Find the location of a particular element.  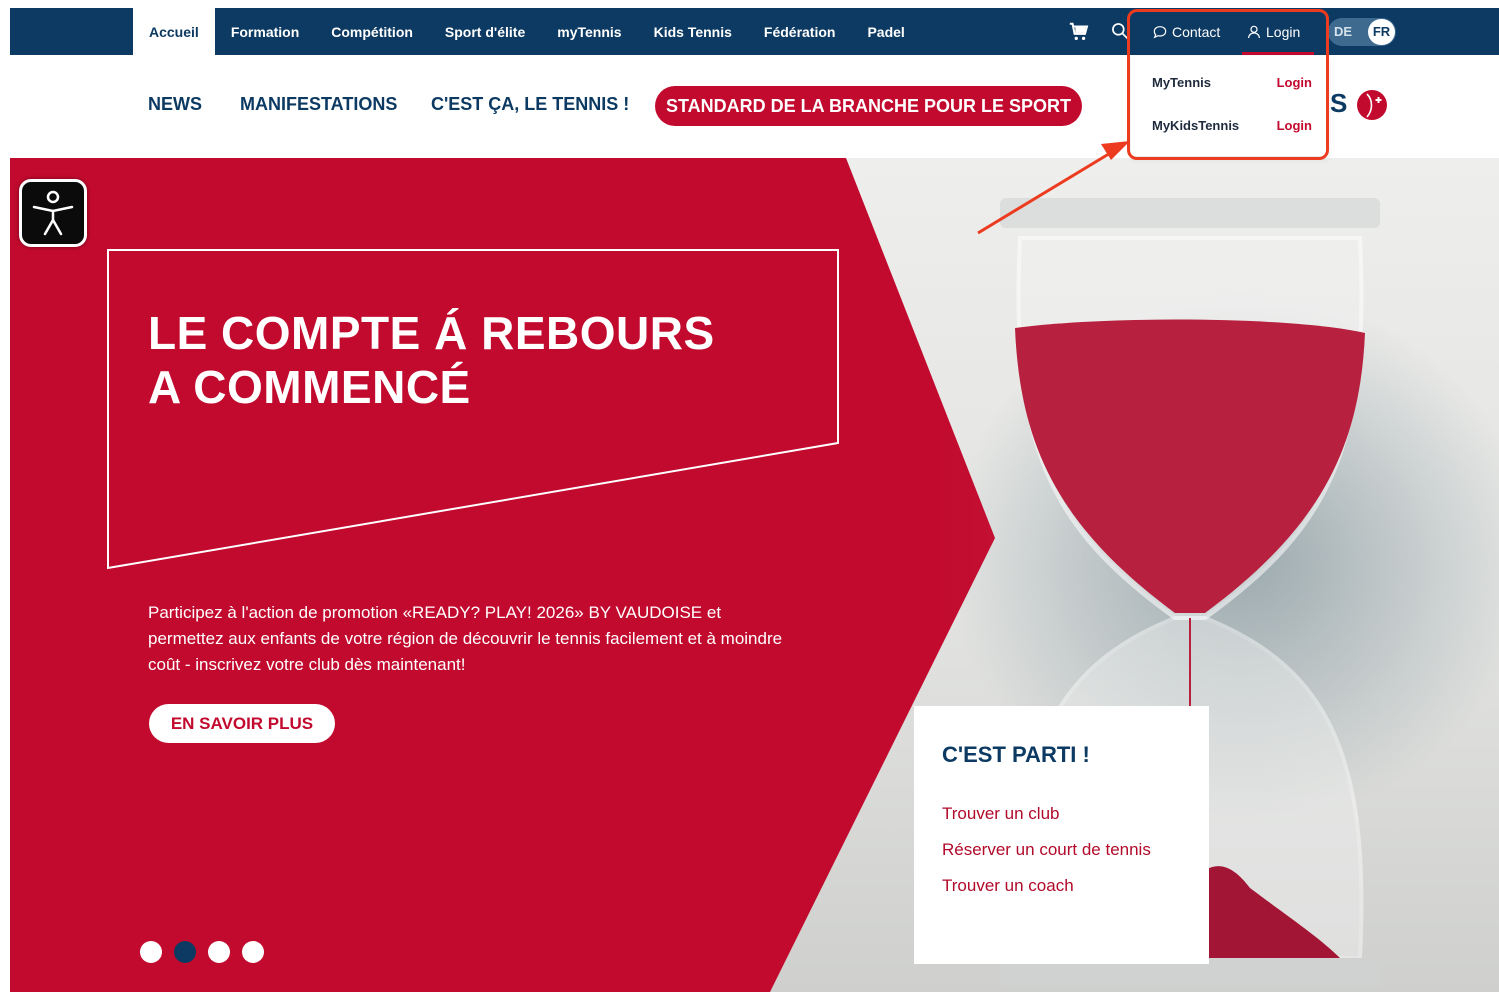

search-icon is located at coordinates (1120, 31).